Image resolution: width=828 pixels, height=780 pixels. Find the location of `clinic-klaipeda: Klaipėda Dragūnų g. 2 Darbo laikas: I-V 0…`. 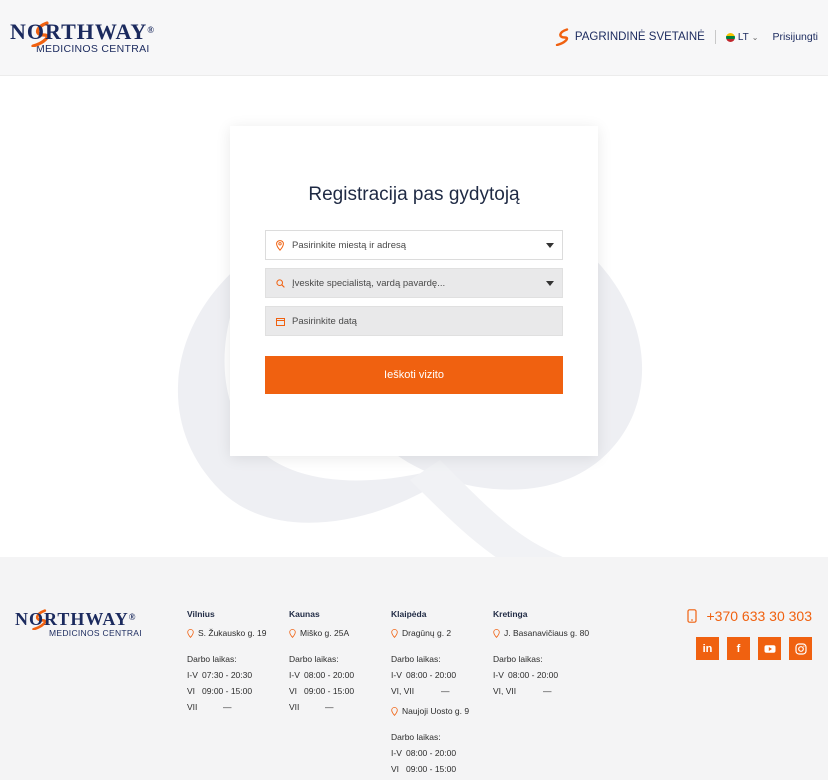

clinic-klaipeda: Klaipėda Dragūnų g. 2 Darbo laikas: I-V 0… is located at coordinates (441, 694).